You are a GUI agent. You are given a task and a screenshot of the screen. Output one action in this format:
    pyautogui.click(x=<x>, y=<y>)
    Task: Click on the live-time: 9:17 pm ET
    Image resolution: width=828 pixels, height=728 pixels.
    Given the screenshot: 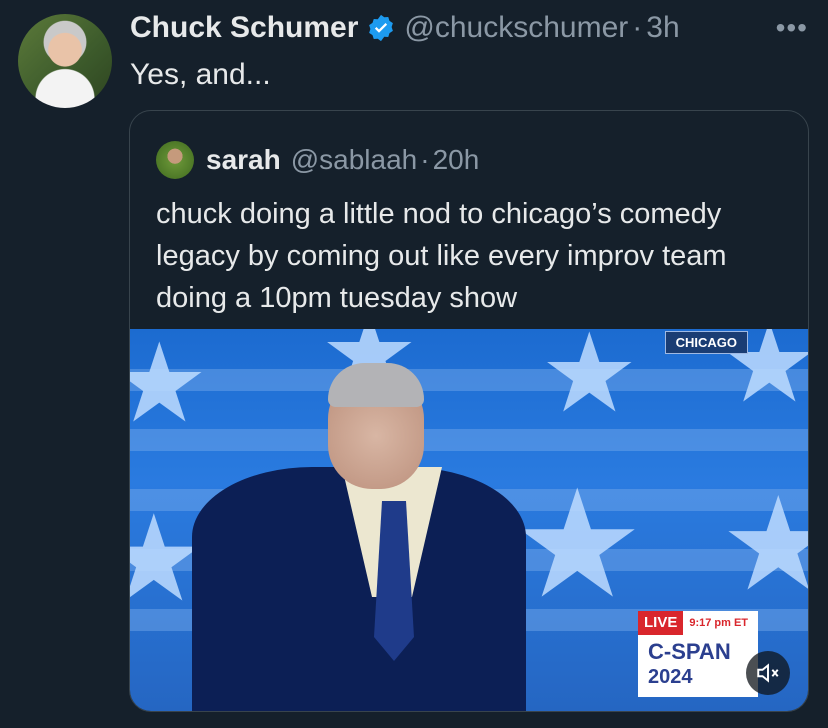 What is the action you would take?
    pyautogui.click(x=719, y=623)
    